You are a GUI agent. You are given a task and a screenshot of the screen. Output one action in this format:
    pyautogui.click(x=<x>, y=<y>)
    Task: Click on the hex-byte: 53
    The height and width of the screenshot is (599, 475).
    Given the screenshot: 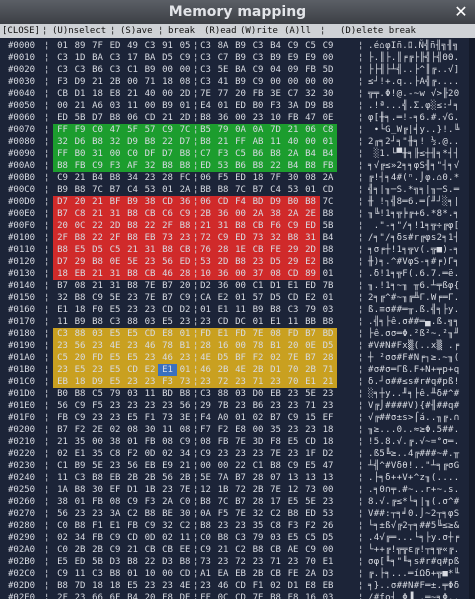 What is the action you would take?
    pyautogui.click(x=293, y=190)
    